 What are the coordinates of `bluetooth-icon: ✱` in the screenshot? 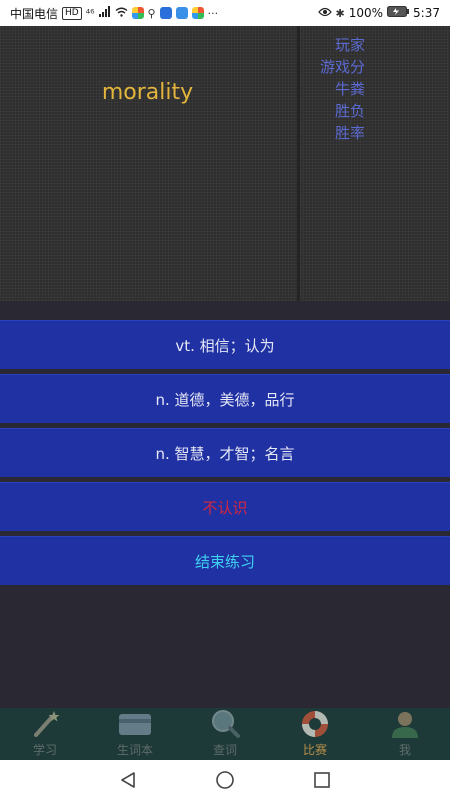 It's located at (340, 13).